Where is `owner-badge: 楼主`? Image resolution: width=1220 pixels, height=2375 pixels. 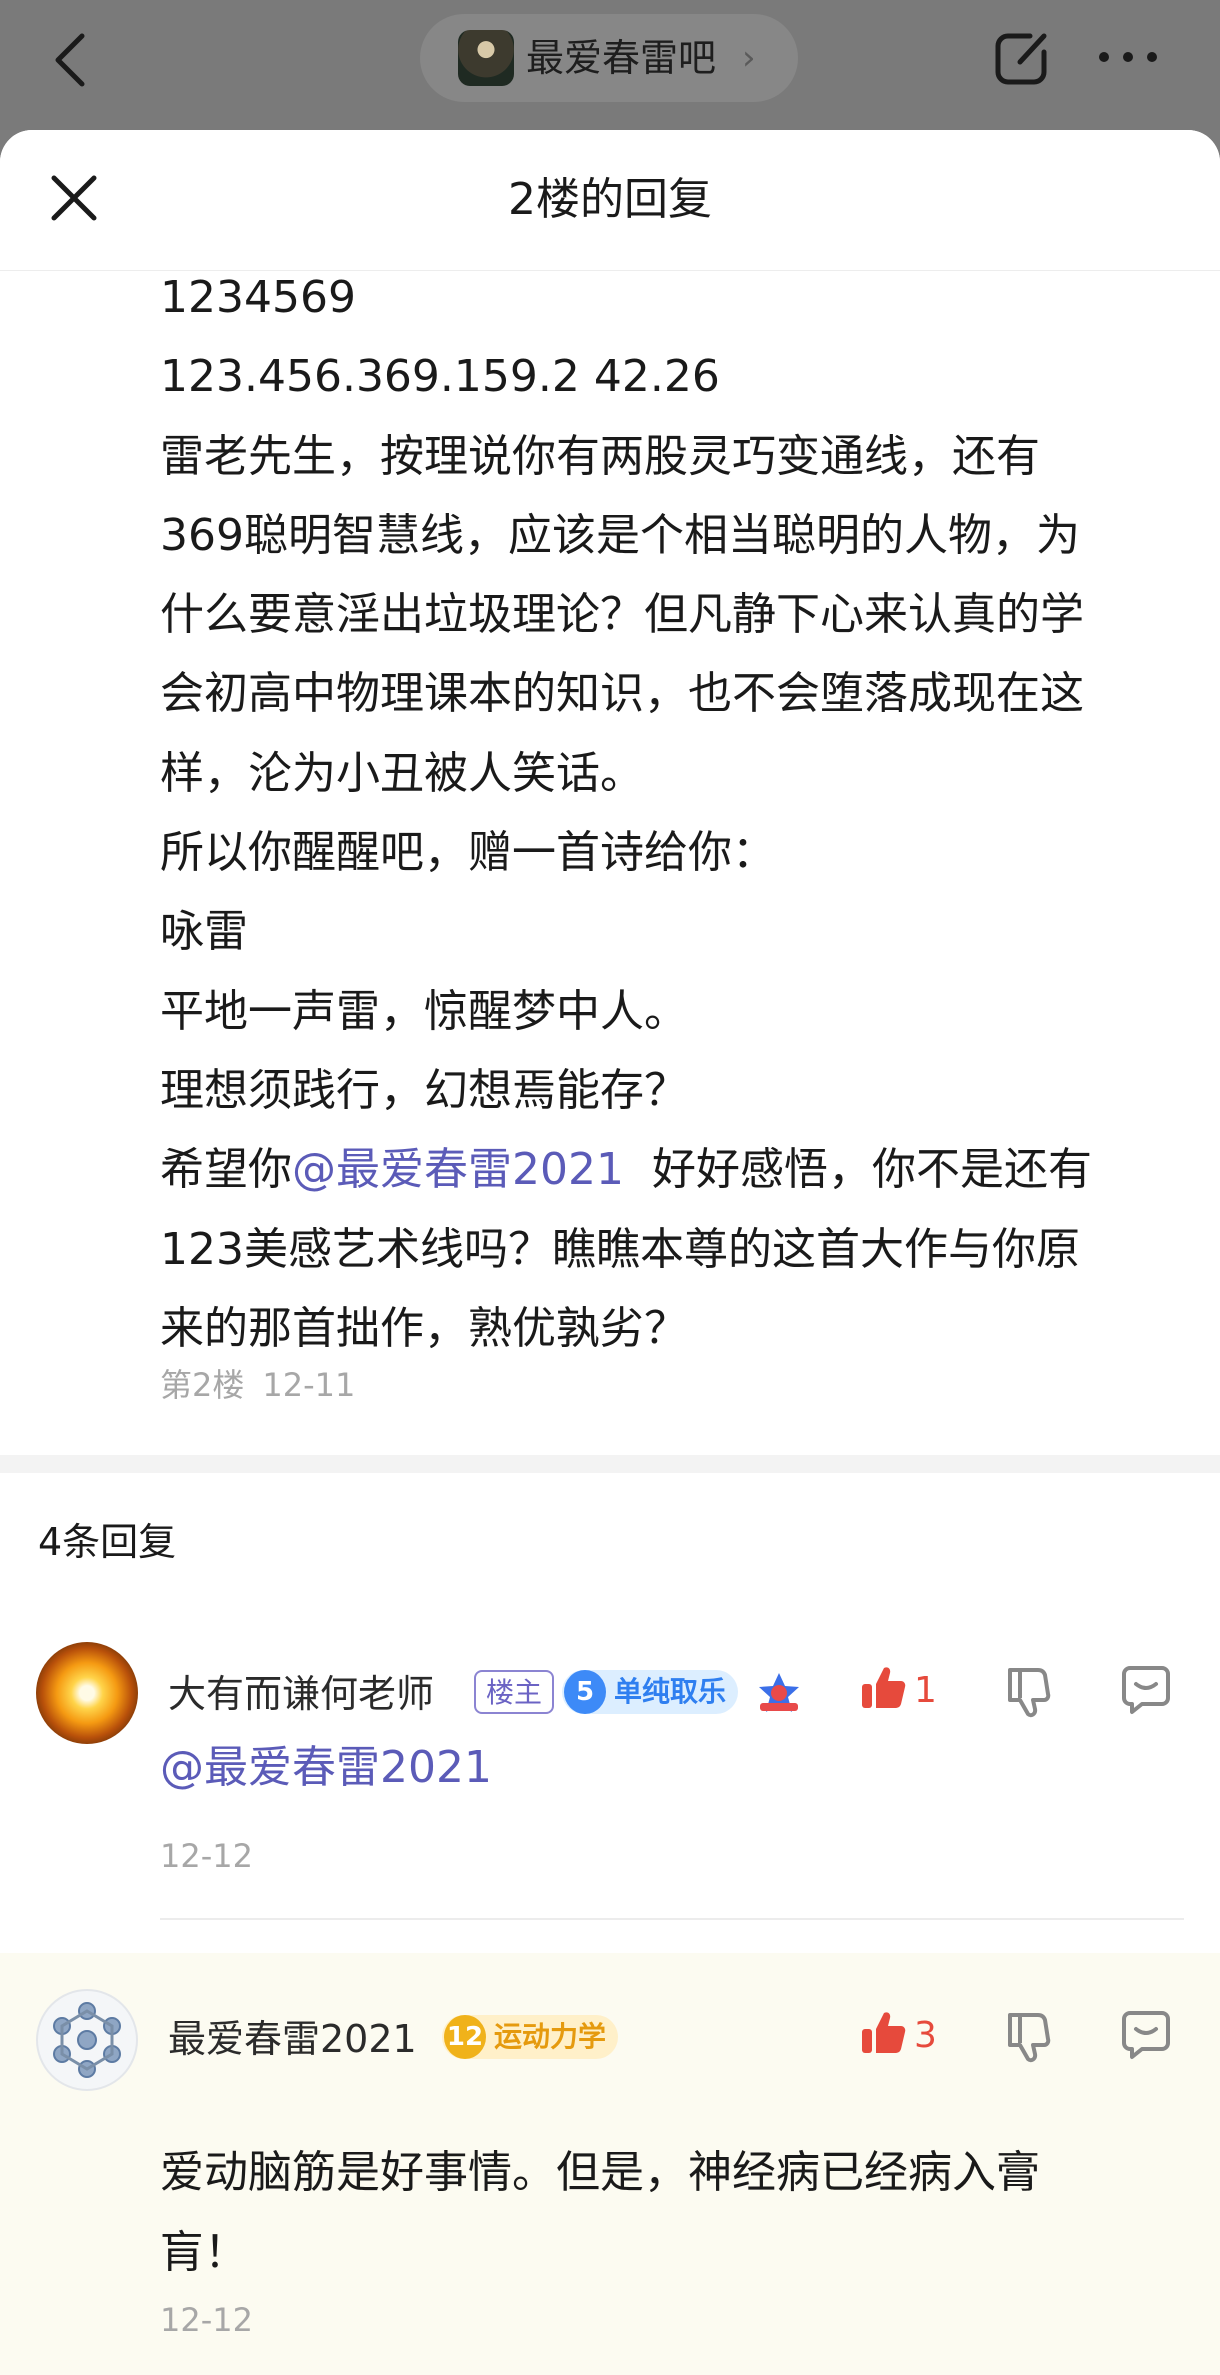
owner-badge: 楼主 is located at coordinates (514, 1692).